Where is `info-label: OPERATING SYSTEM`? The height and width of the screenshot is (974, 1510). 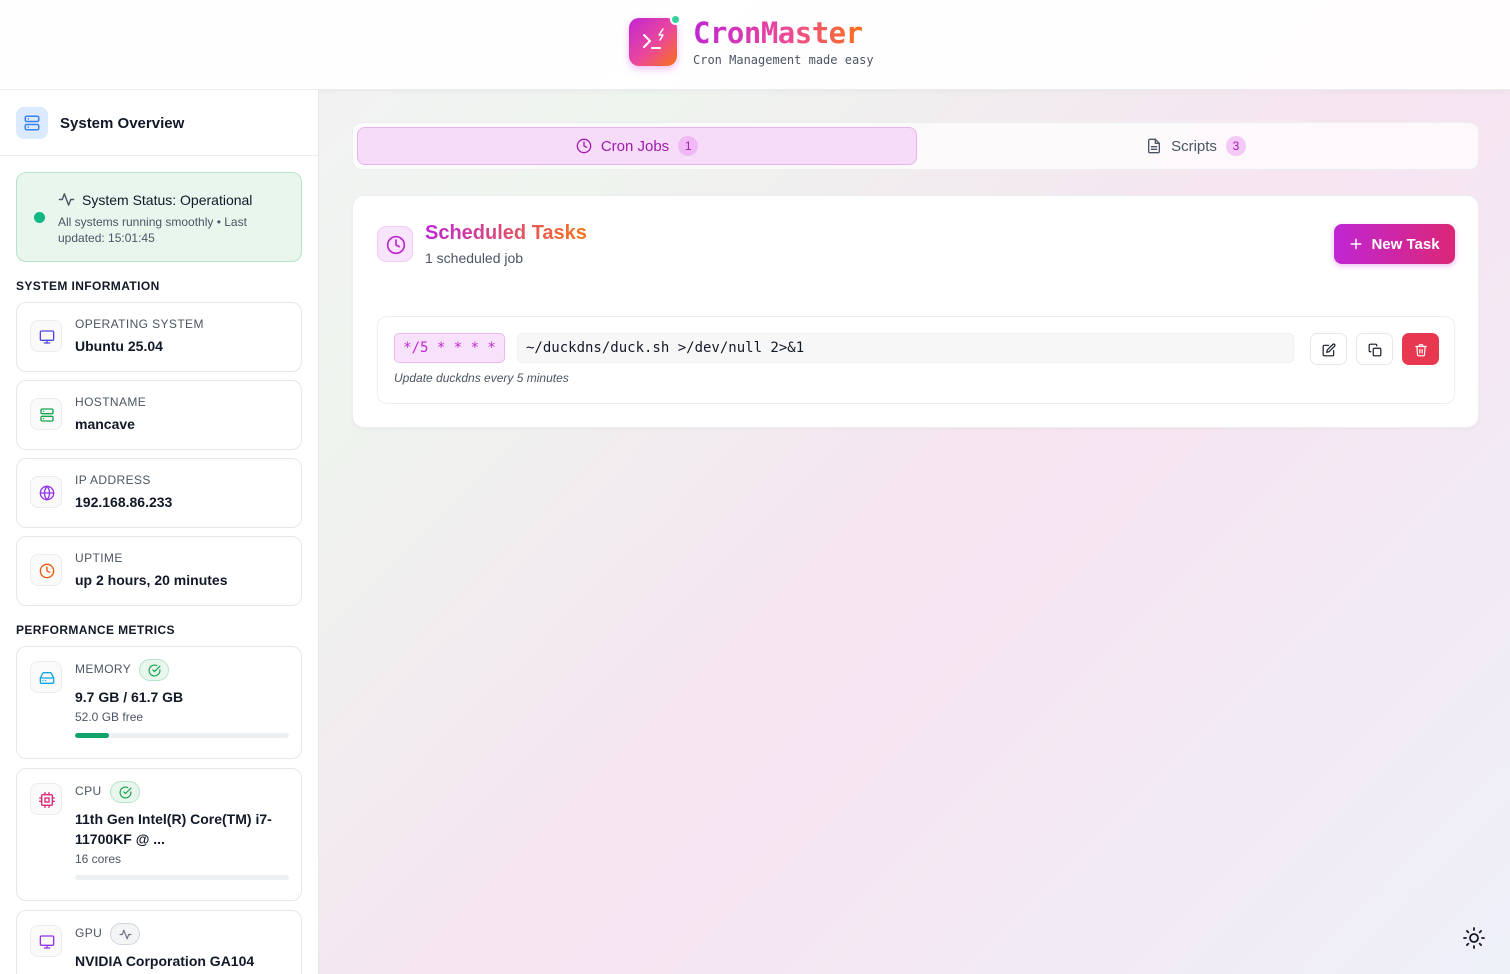
info-label: OPERATING SYSTEM is located at coordinates (139, 324).